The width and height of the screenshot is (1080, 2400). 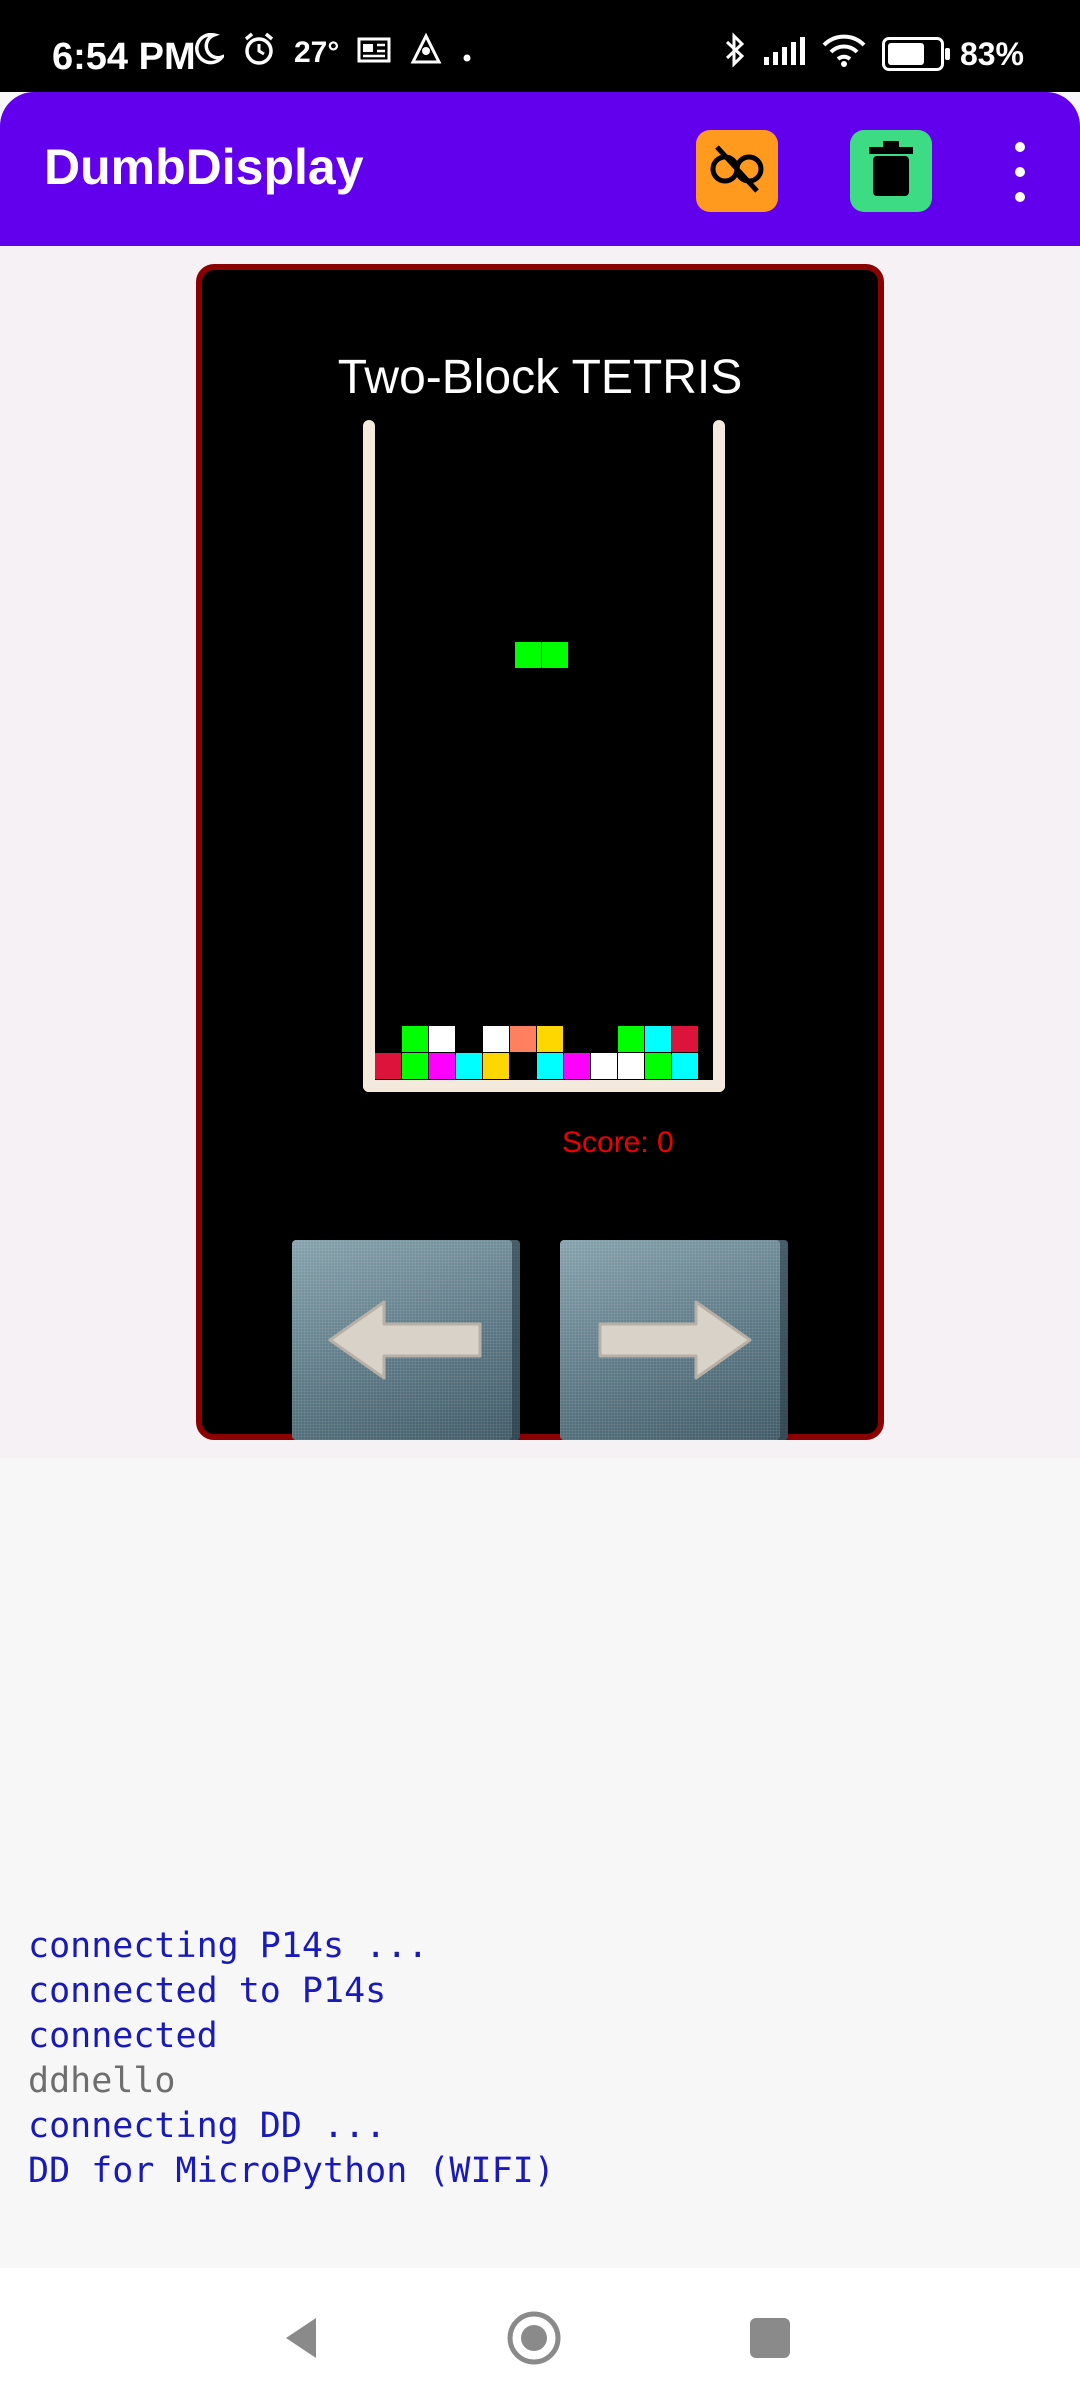 I want to click on well-left-wall, so click(x=369, y=756).